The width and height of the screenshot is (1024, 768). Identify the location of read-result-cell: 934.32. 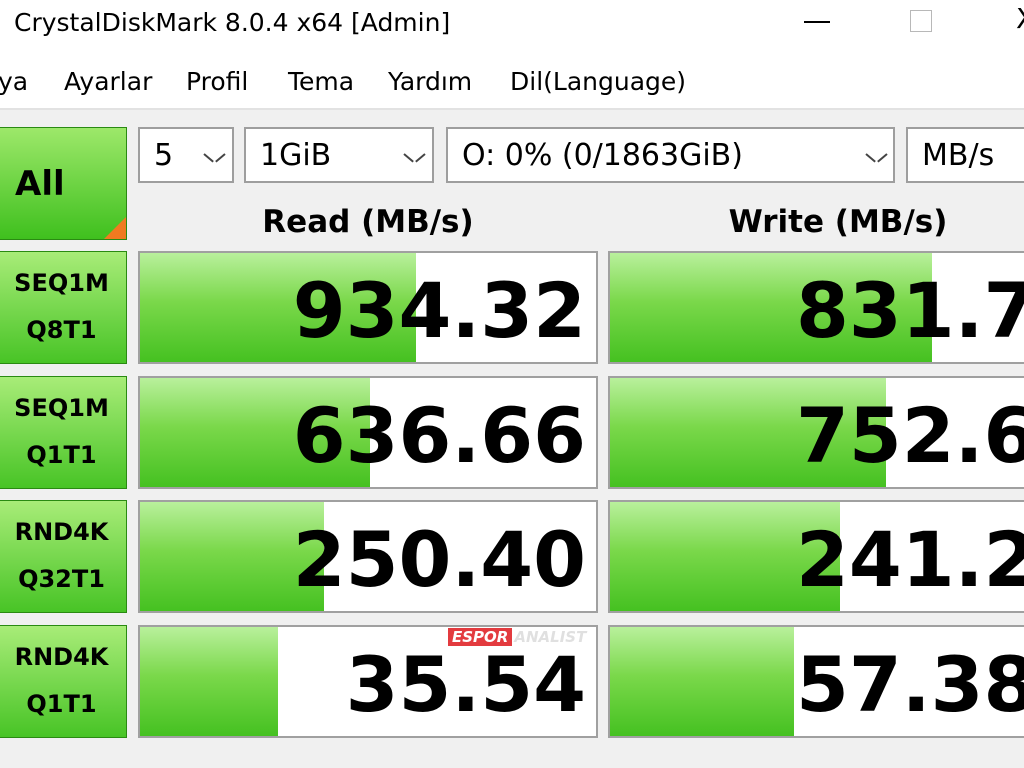
(368, 307).